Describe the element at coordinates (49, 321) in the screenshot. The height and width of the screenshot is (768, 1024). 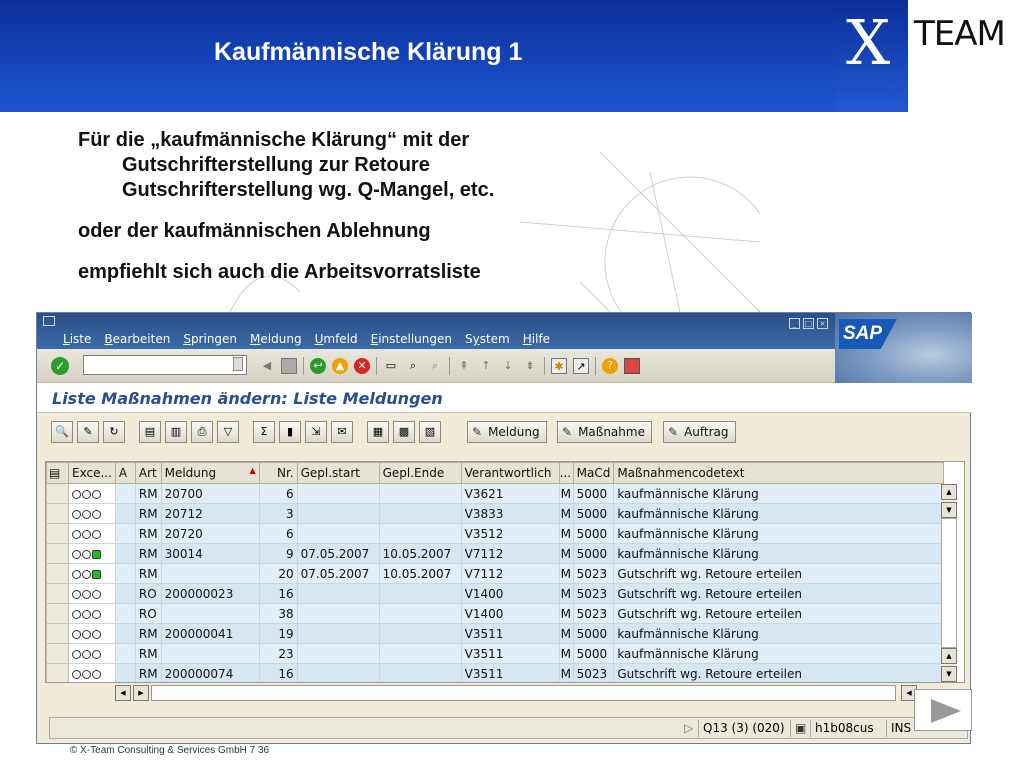
I see `window-menu-icon` at that location.